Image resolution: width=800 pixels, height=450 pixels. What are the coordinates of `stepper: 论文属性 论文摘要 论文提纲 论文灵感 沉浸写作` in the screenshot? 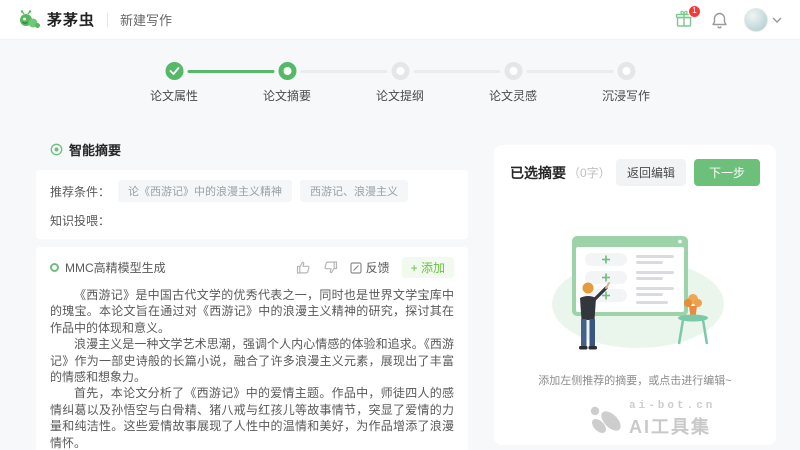 It's located at (400, 83).